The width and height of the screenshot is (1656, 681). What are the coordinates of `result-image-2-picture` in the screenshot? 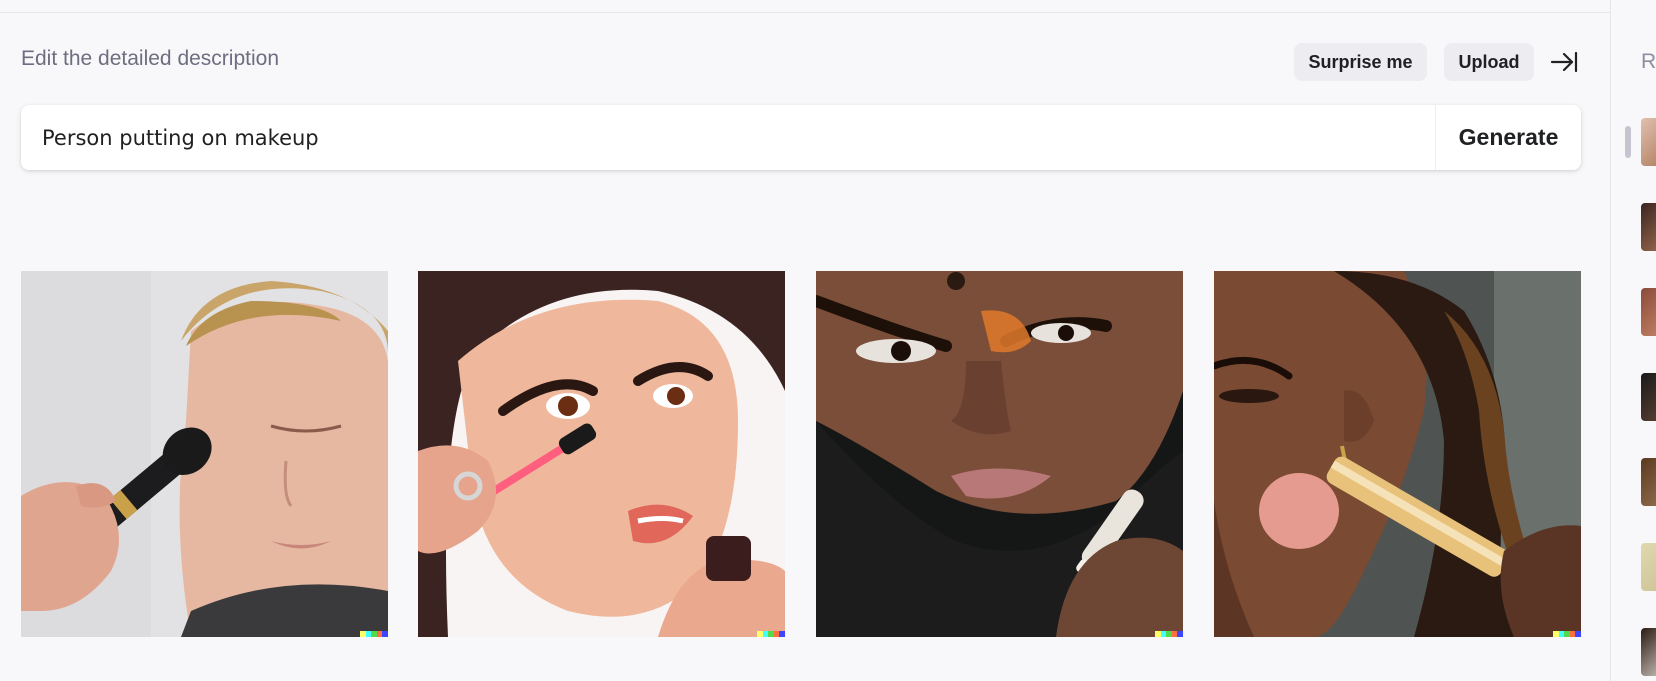 It's located at (601, 454).